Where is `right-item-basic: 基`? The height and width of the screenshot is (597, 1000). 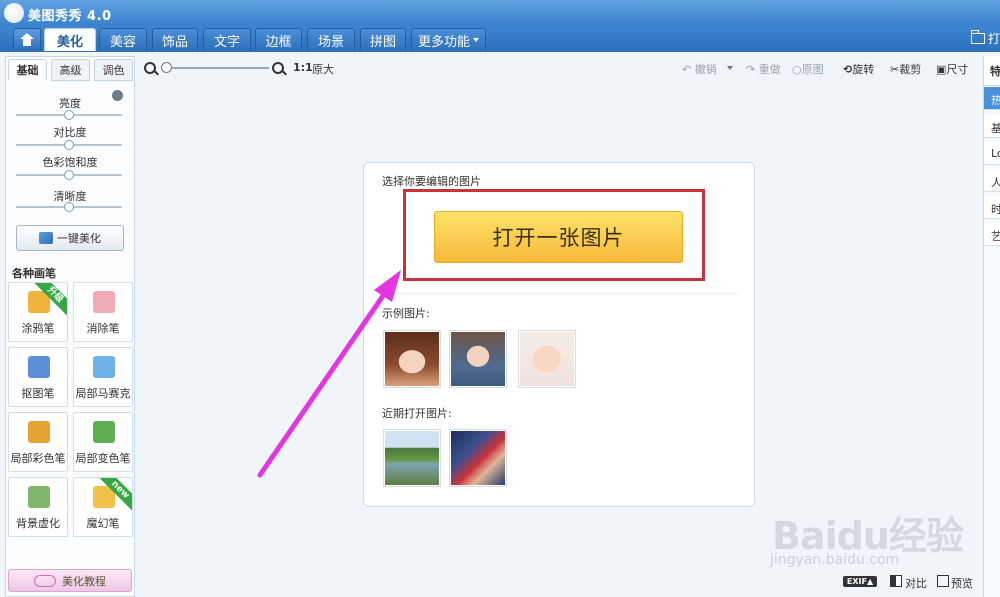
right-item-basic: 基 is located at coordinates (992, 126).